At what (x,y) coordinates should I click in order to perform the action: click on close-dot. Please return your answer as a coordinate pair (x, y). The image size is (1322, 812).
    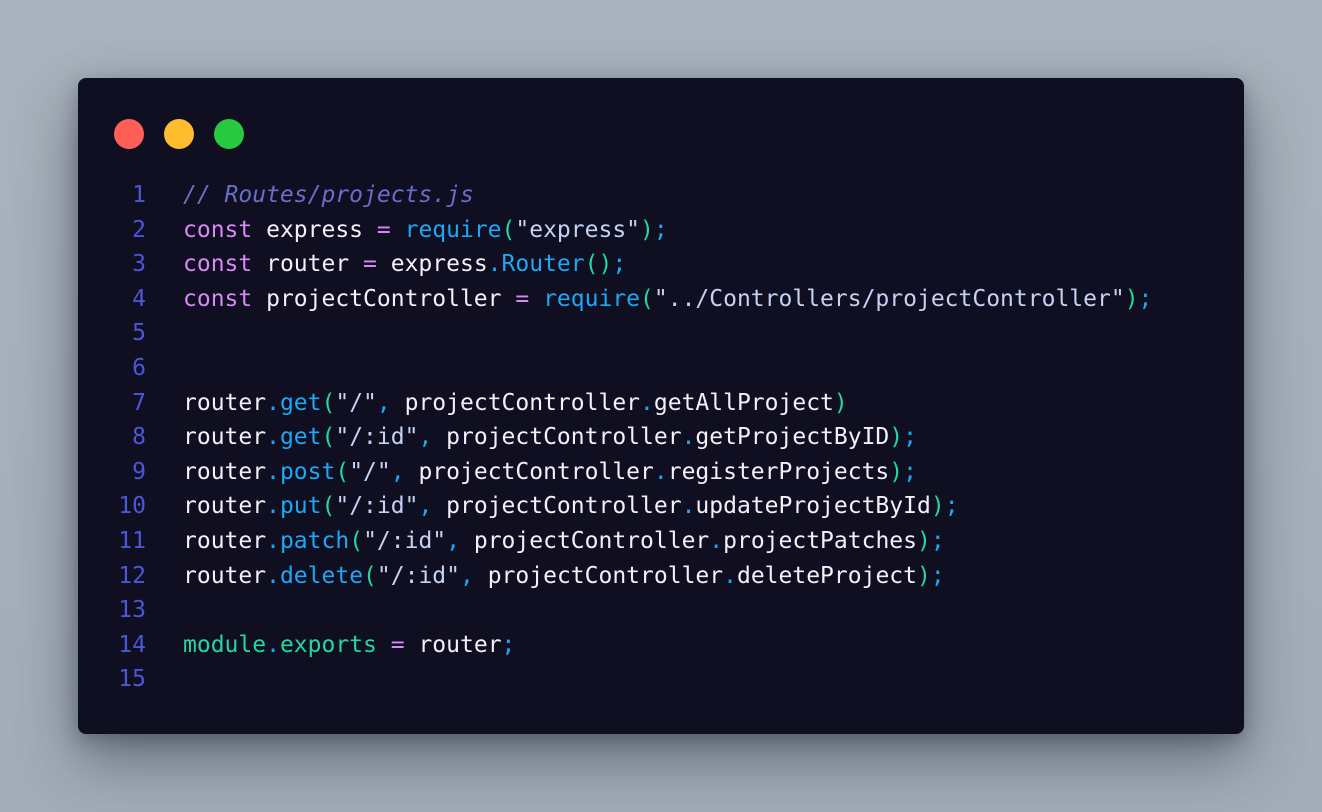
    Looking at the image, I should click on (129, 134).